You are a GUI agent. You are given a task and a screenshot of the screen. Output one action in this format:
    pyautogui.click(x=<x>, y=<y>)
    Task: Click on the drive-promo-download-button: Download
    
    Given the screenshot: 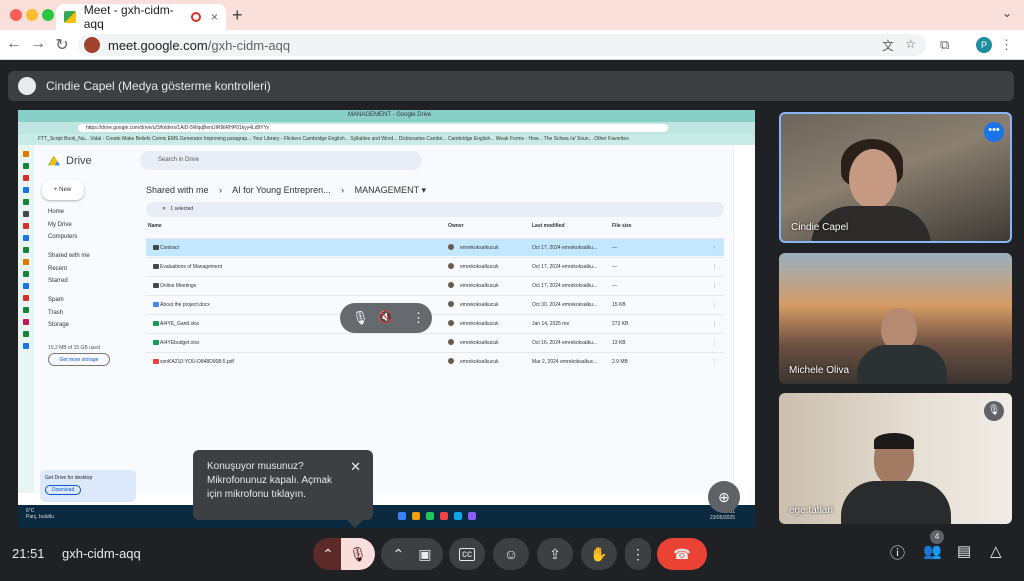 What is the action you would take?
    pyautogui.click(x=63, y=490)
    